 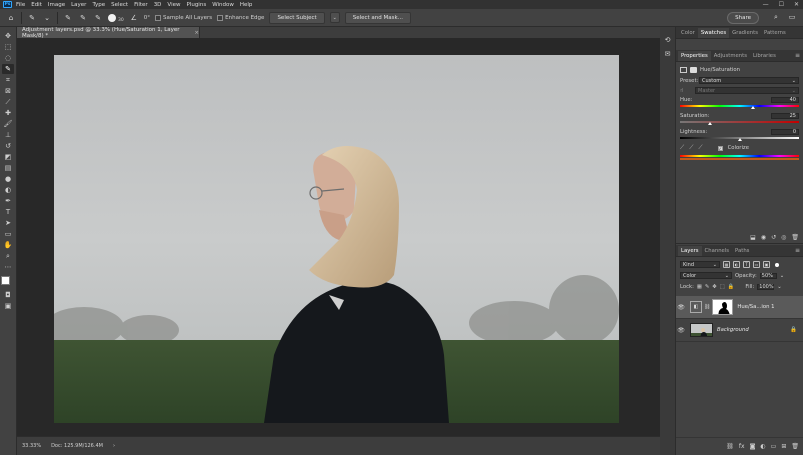 What do you see at coordinates (766, 264) in the screenshot?
I see `smart-object-filter-icon: ▣` at bounding box center [766, 264].